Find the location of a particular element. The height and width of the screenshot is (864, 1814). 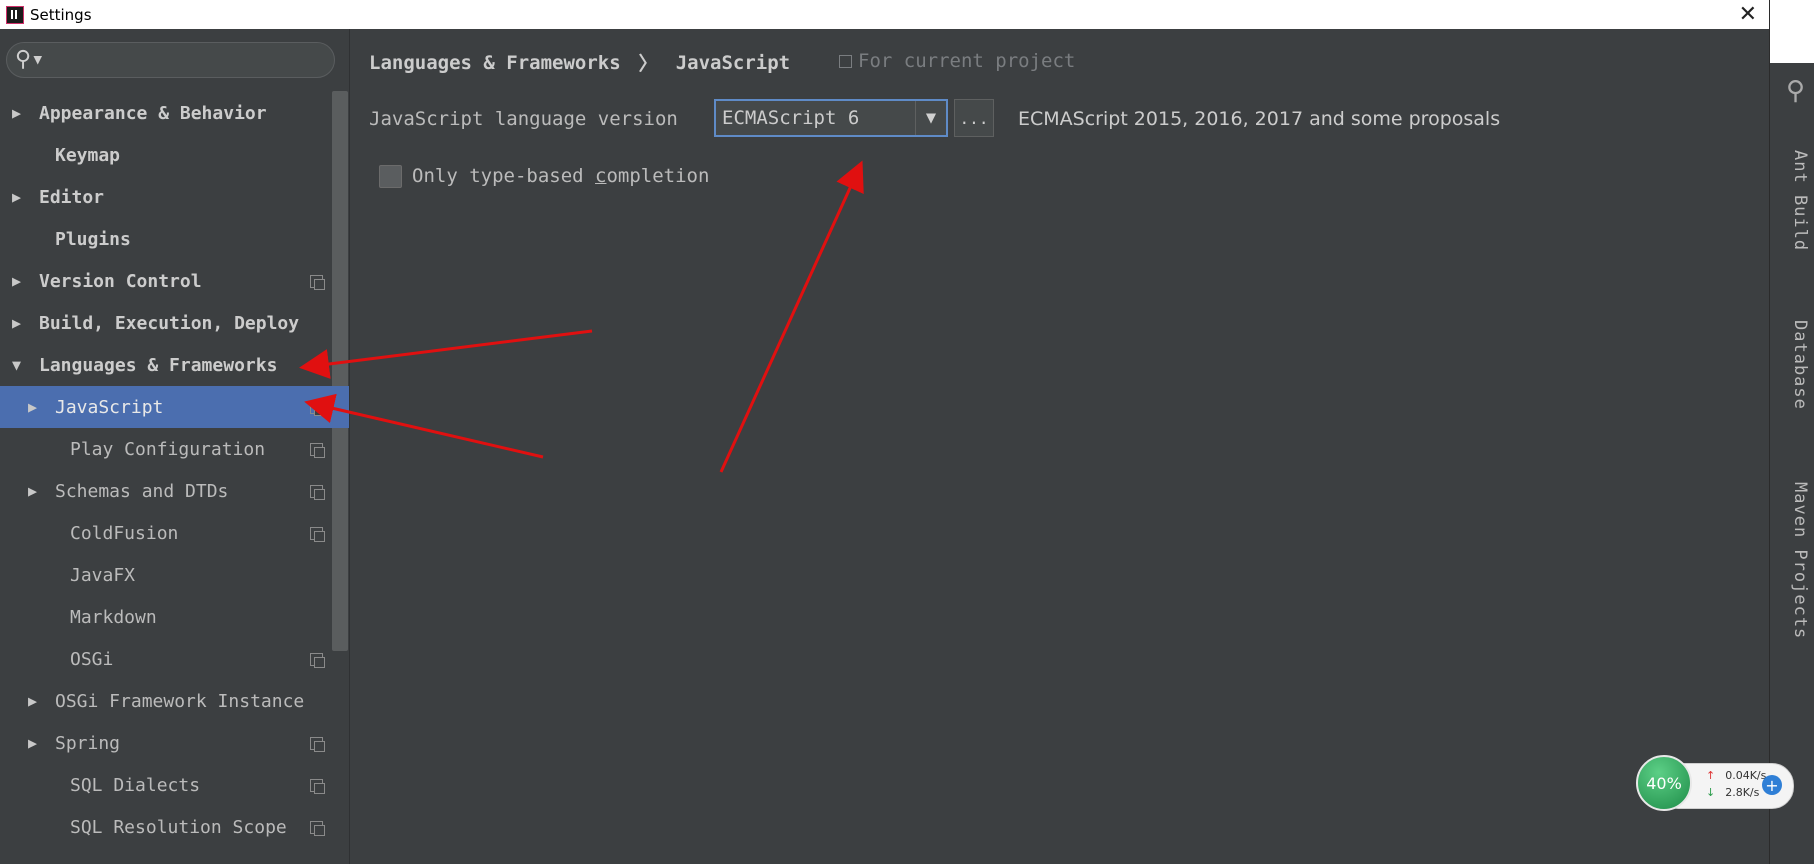

sidebar-item-label: Spring is located at coordinates (88, 743).